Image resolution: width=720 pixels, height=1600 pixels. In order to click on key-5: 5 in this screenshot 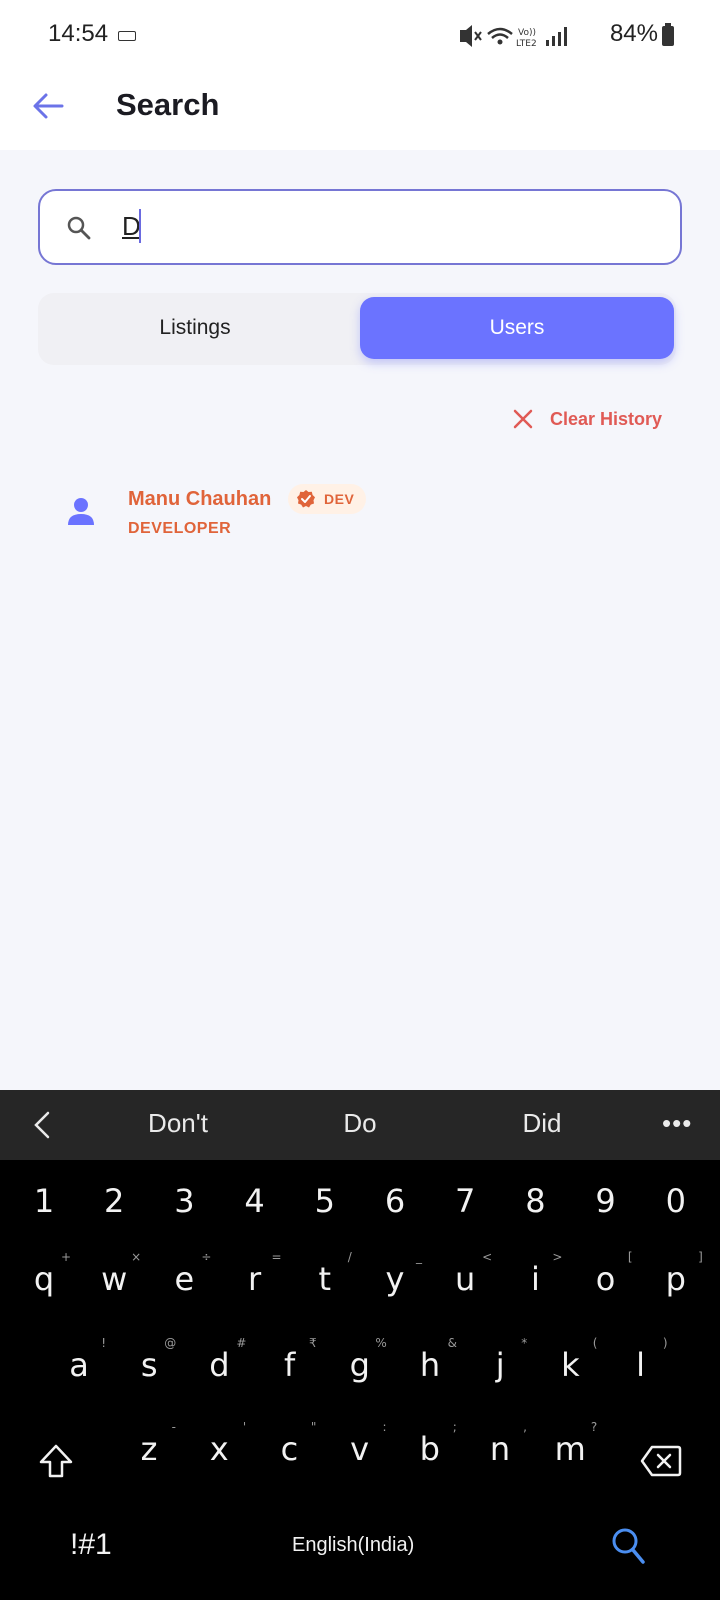, I will do `click(325, 1201)`.